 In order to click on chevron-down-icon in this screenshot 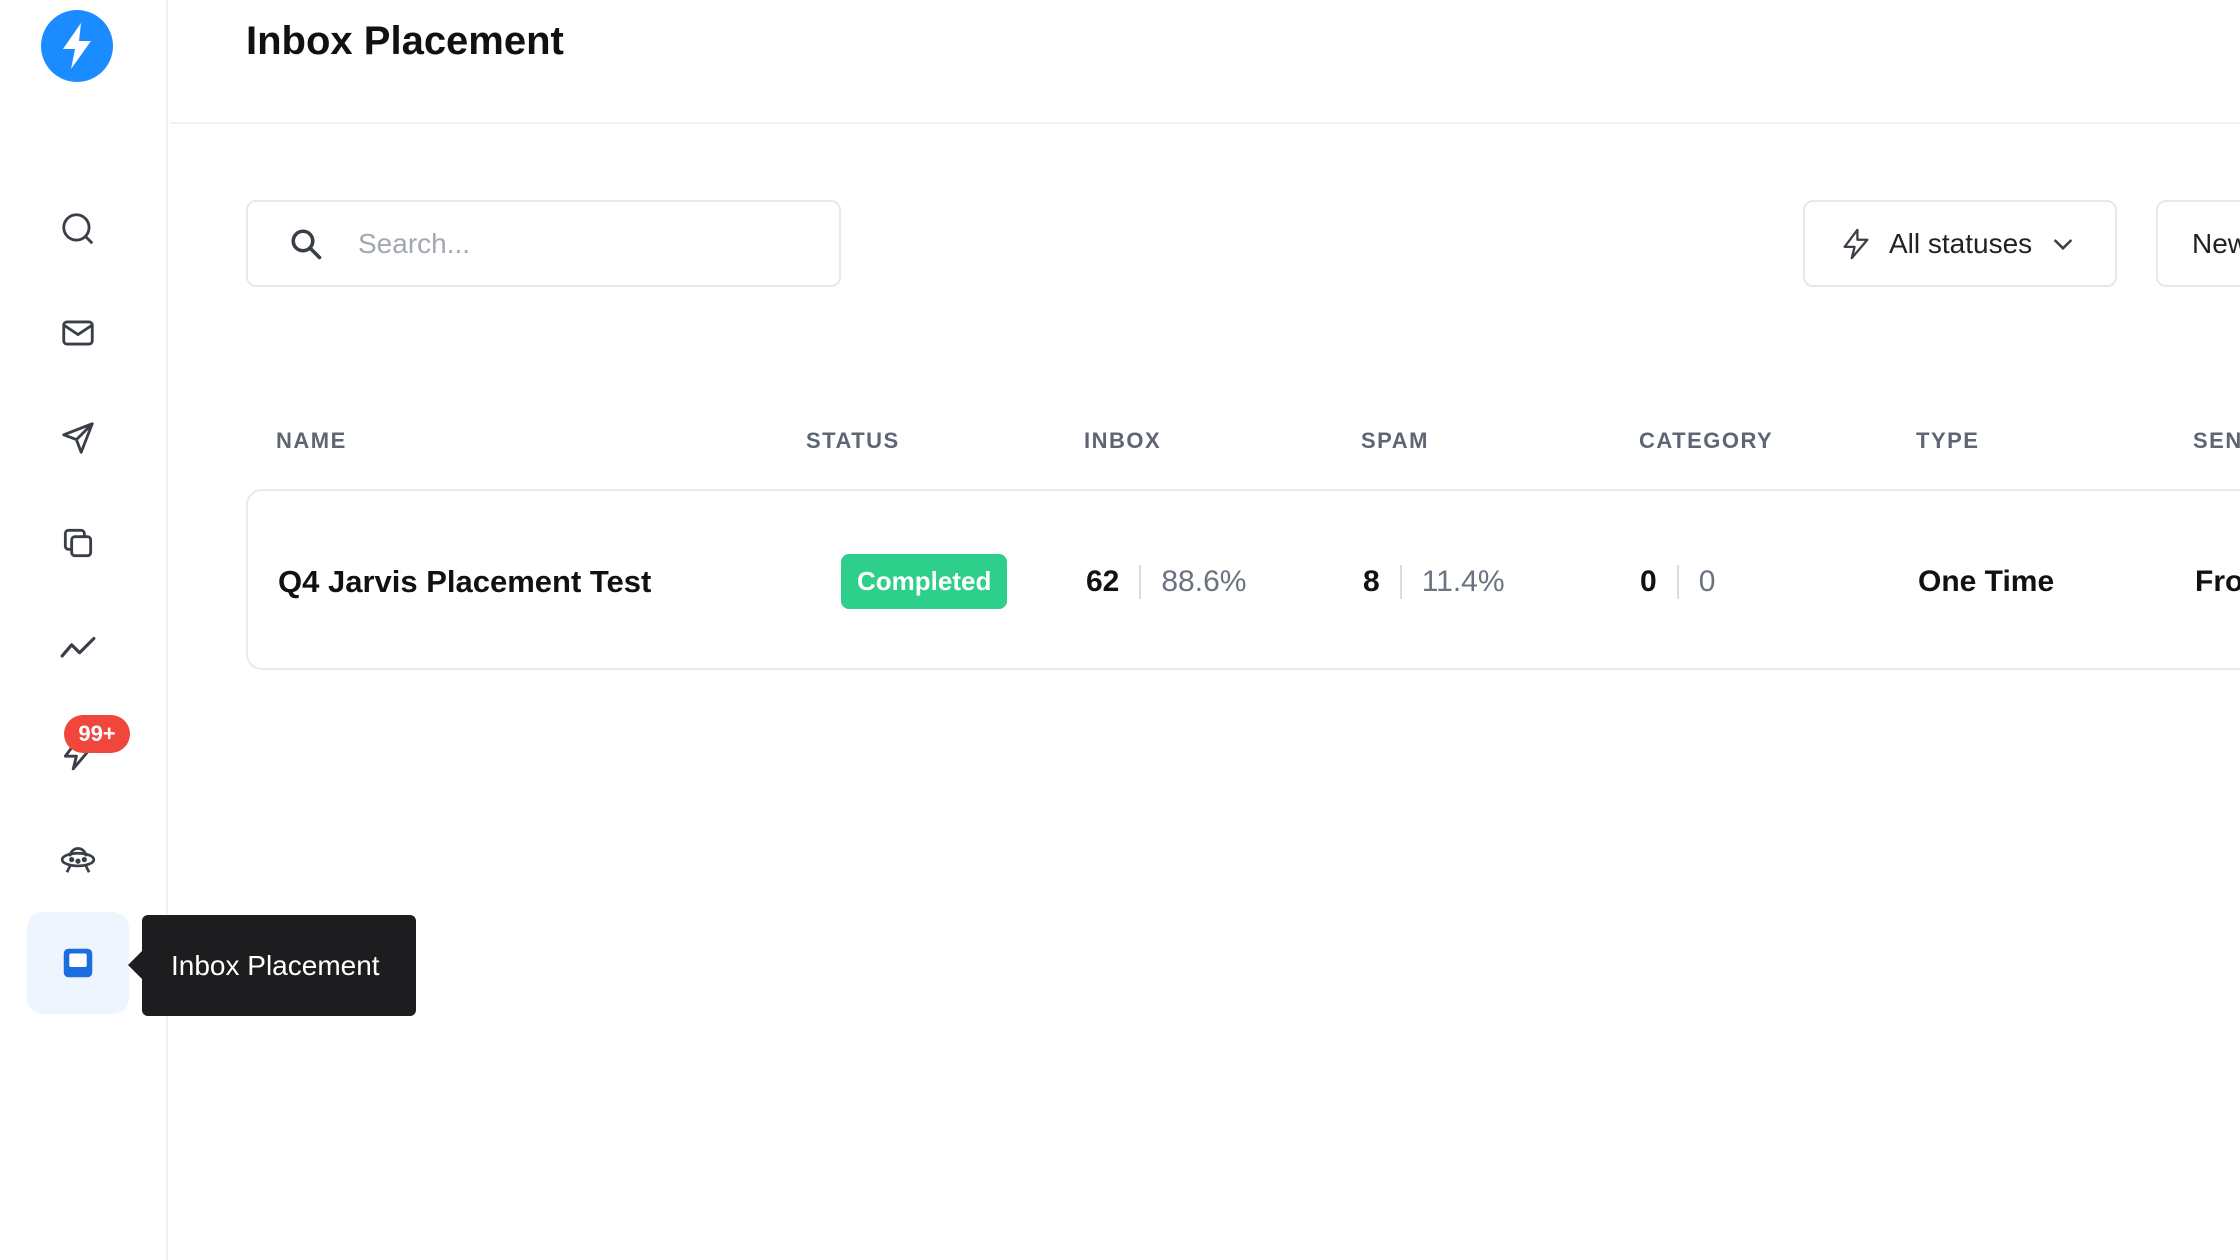, I will do `click(2063, 244)`.